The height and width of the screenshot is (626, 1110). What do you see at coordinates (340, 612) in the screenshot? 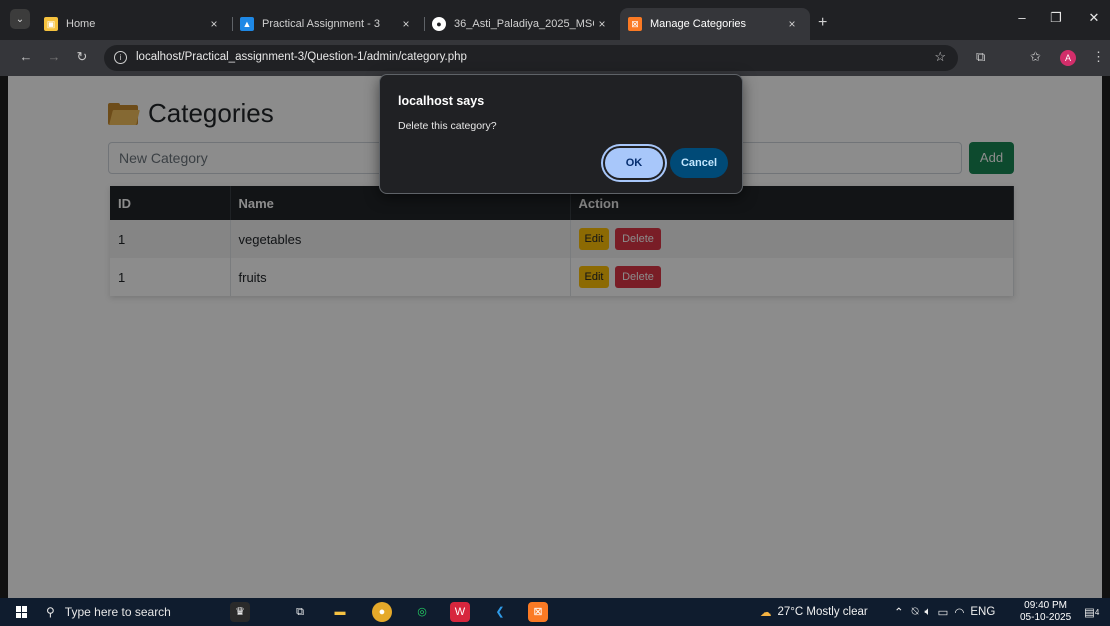
I see `file-explorer-icon: ▬` at bounding box center [340, 612].